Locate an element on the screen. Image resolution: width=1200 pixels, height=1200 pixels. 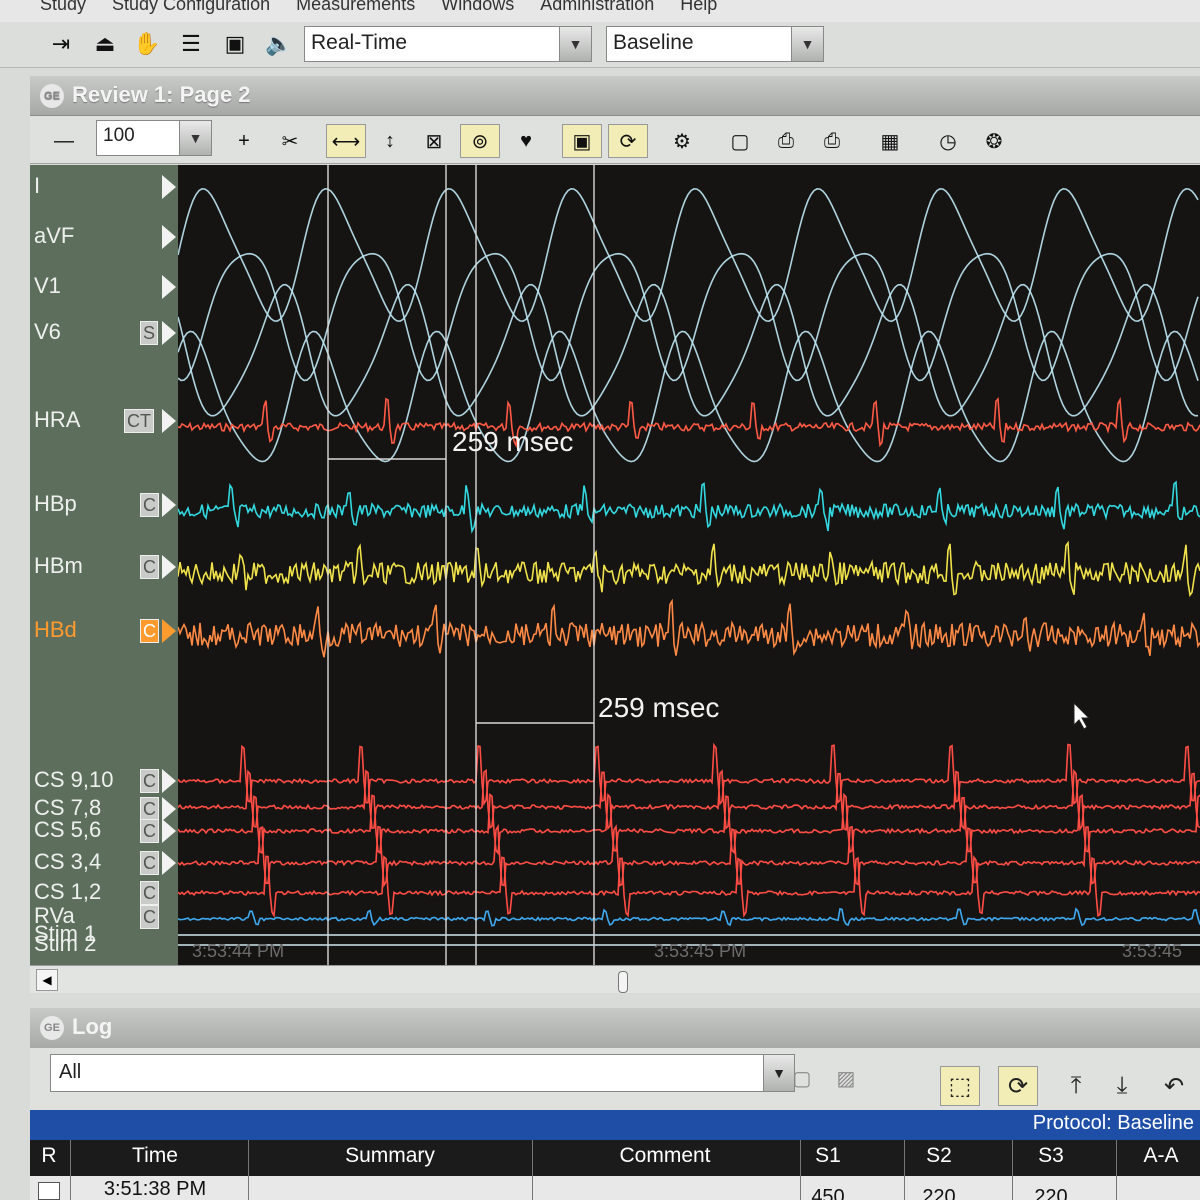
horizontal-scrollbar: ◀ is located at coordinates (615, 979).